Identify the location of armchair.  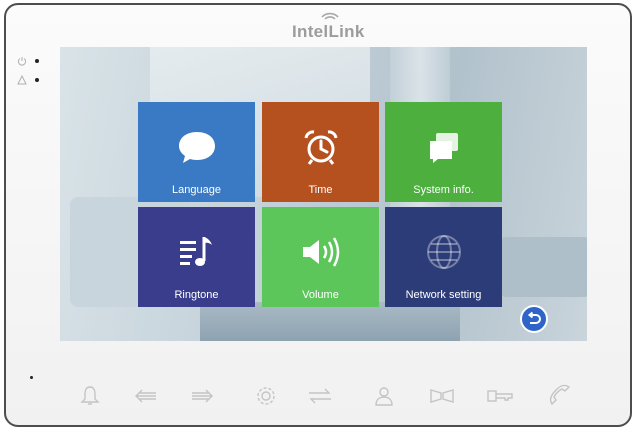
(543, 267).